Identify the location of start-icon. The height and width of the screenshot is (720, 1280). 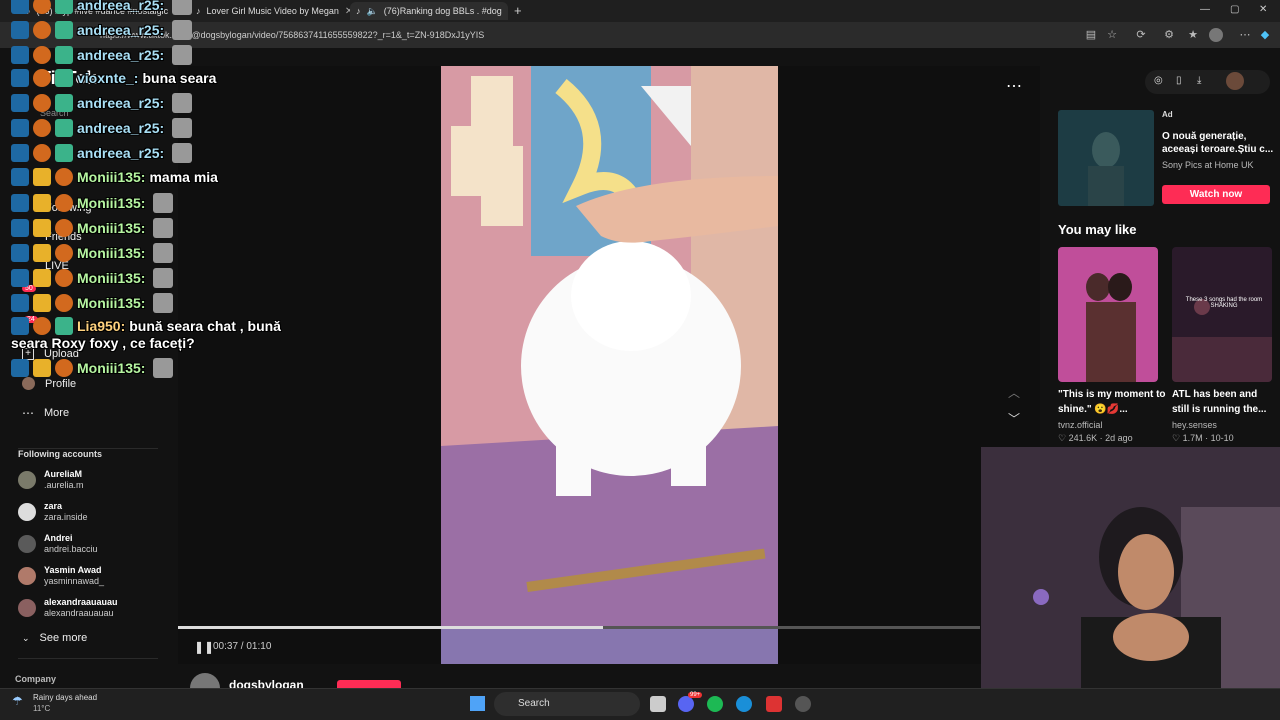
(477, 703).